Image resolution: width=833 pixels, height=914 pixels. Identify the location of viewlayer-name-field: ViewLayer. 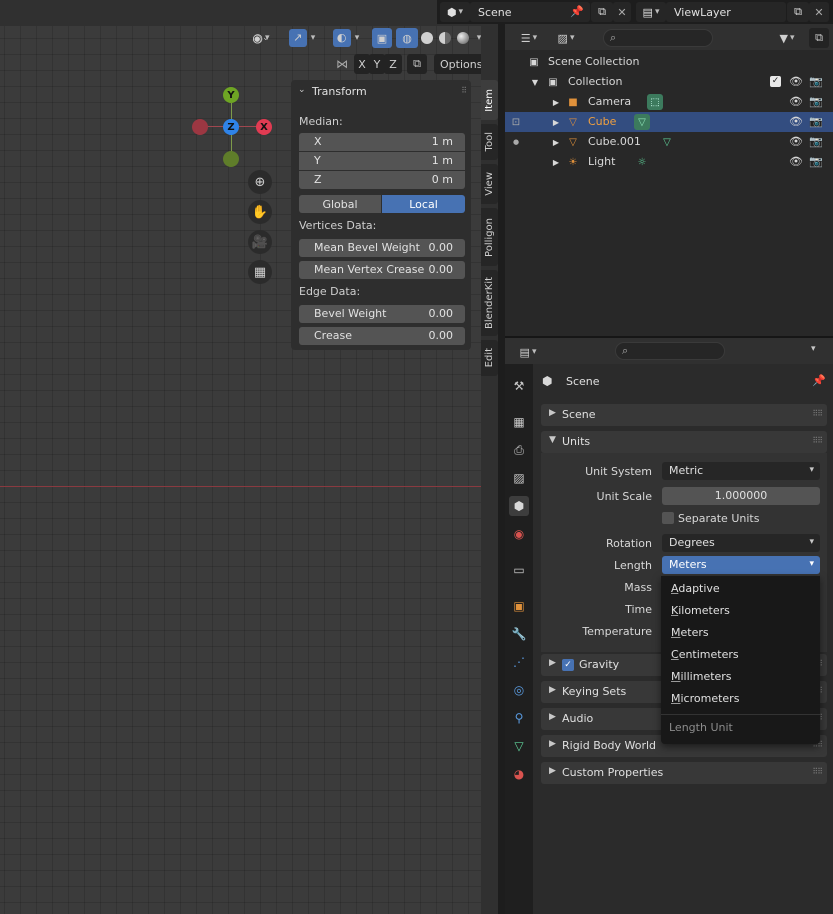
(726, 12).